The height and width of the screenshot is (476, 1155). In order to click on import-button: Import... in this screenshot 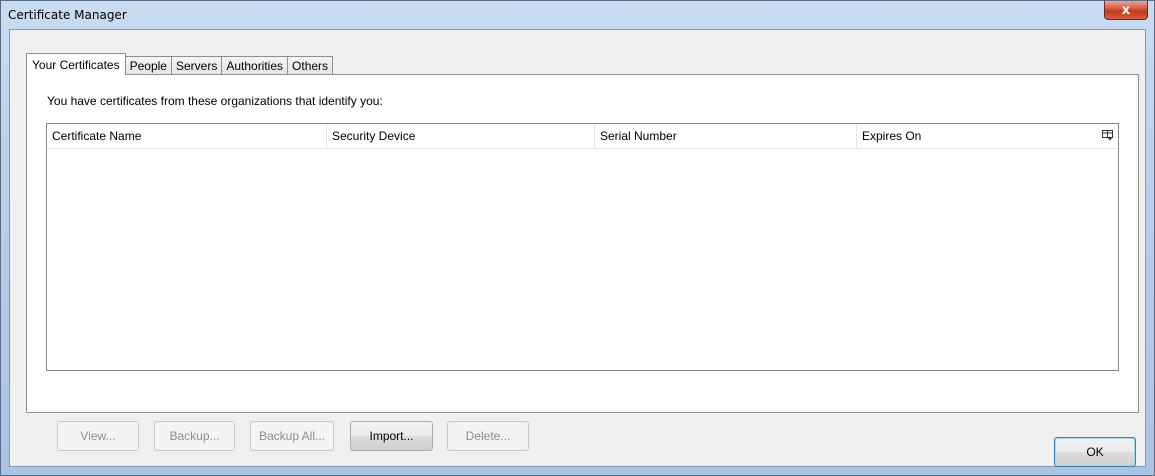, I will do `click(391, 436)`.